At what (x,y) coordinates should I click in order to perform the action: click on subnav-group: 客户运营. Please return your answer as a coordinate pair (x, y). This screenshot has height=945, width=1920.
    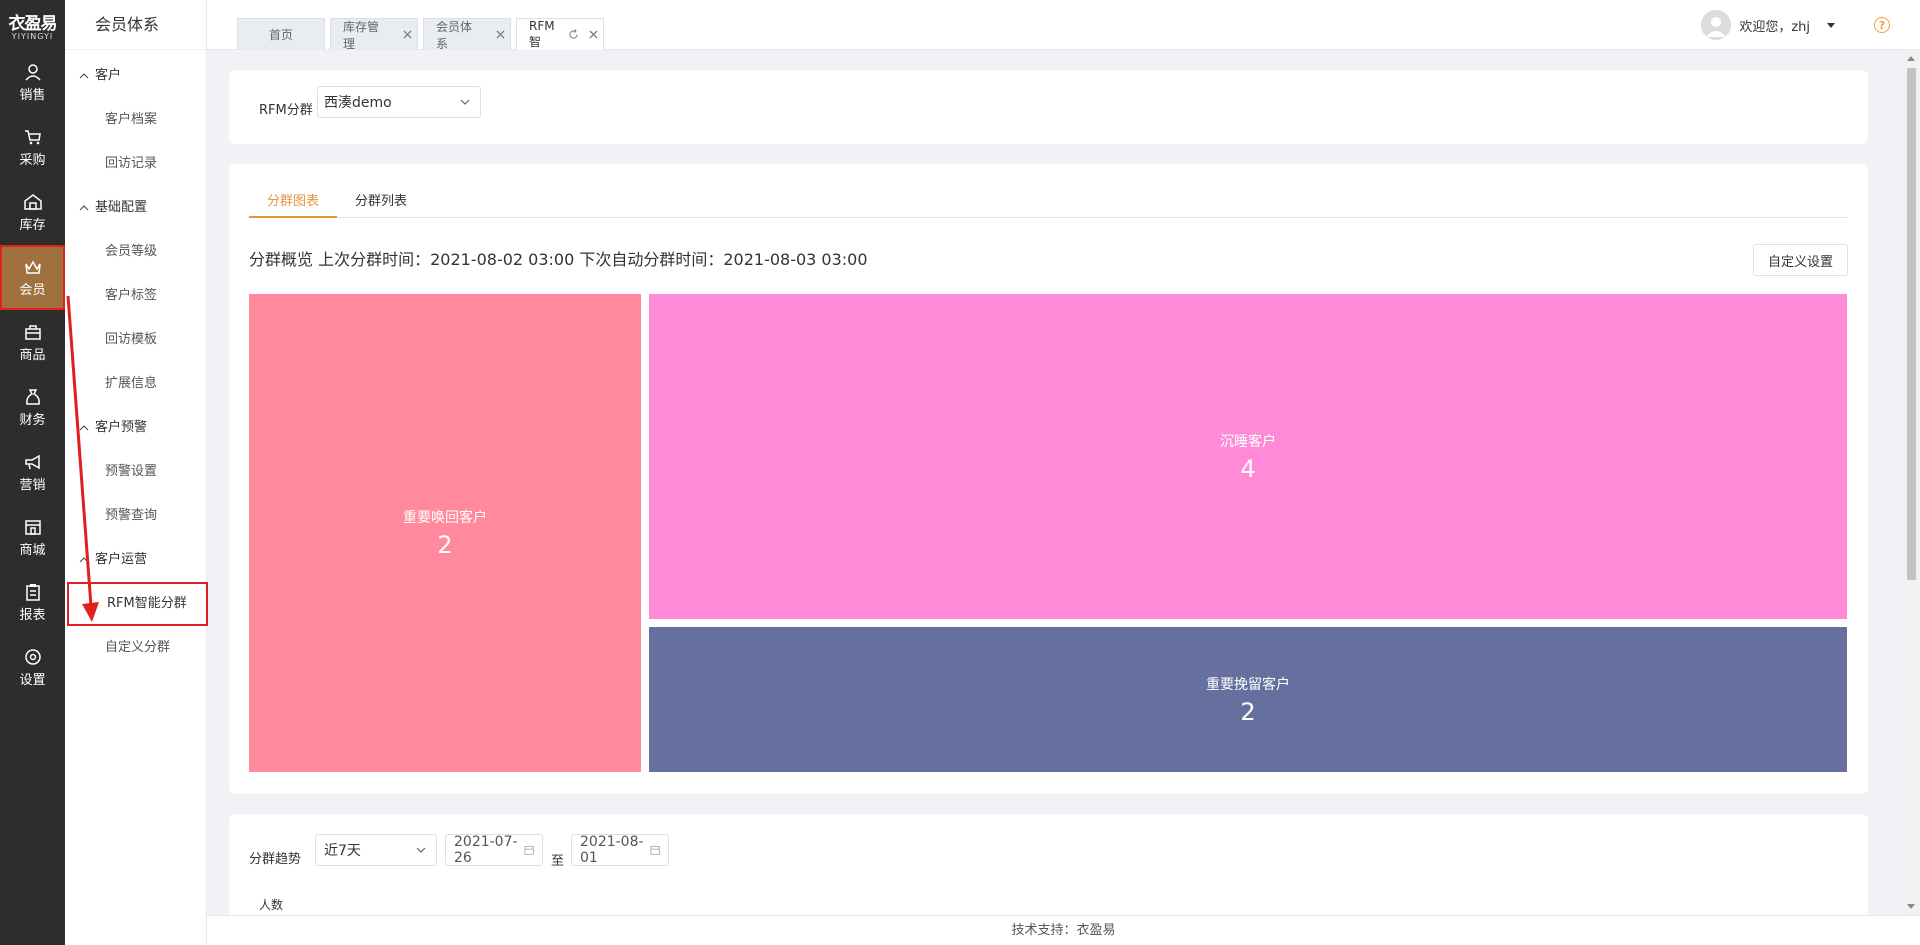
    Looking at the image, I should click on (135, 560).